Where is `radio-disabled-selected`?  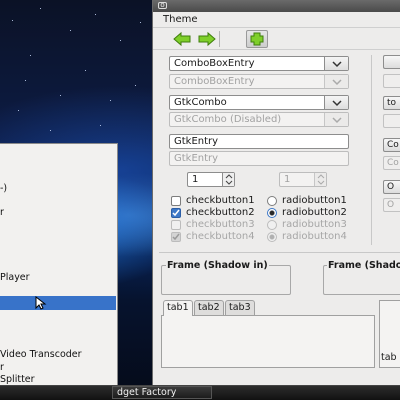 radio-disabled-selected is located at coordinates (272, 237).